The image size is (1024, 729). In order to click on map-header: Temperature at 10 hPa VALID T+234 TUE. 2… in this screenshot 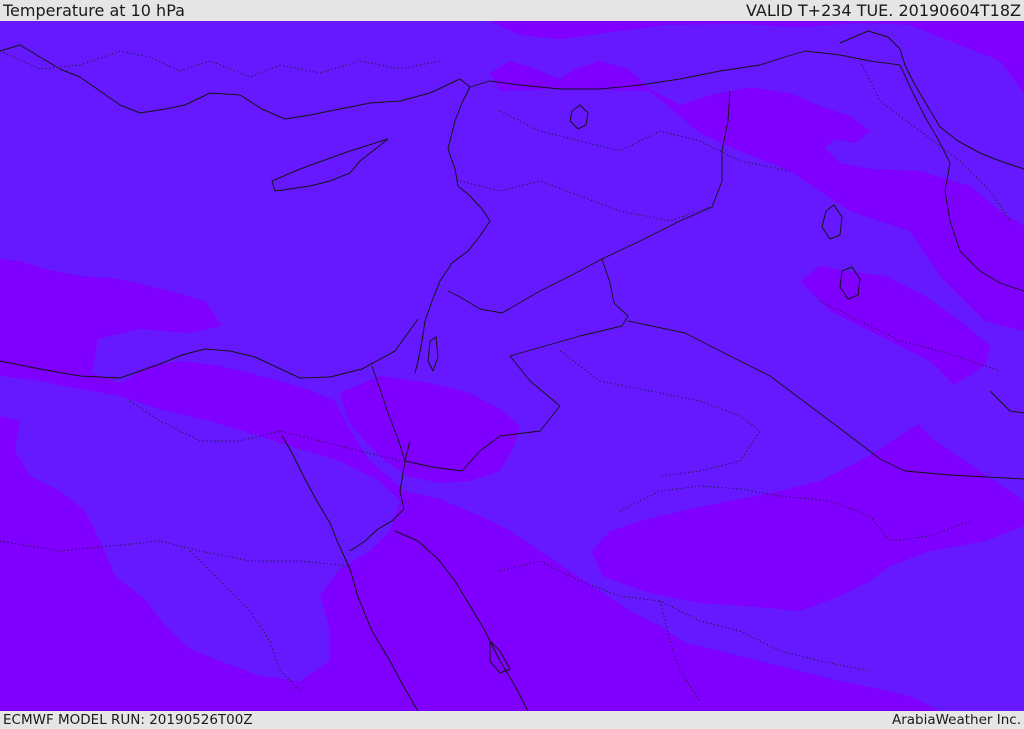, I will do `click(512, 10)`.